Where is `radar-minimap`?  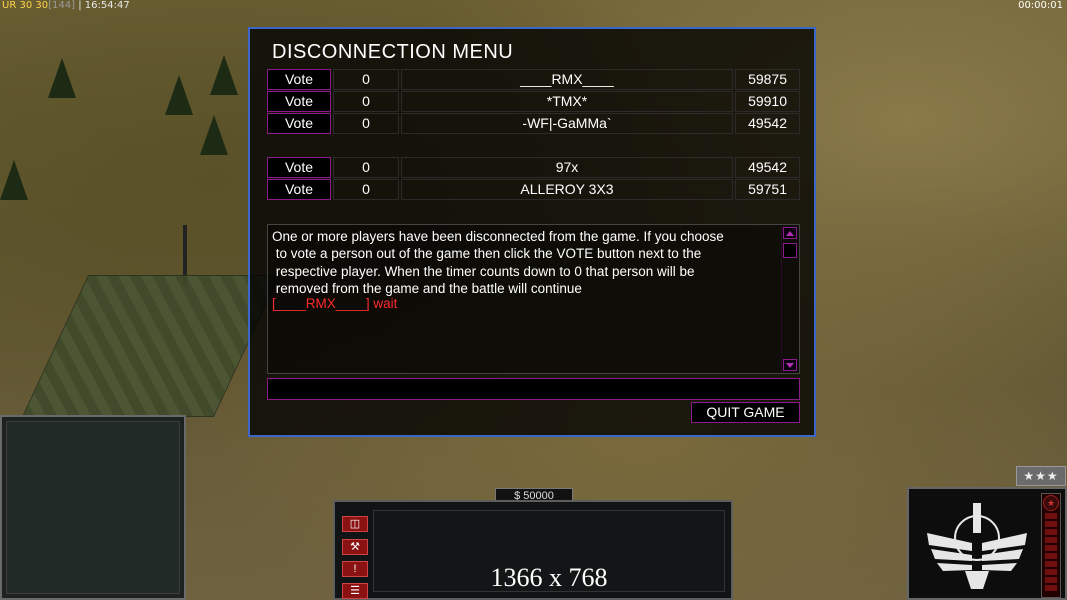
radar-minimap is located at coordinates (93, 507).